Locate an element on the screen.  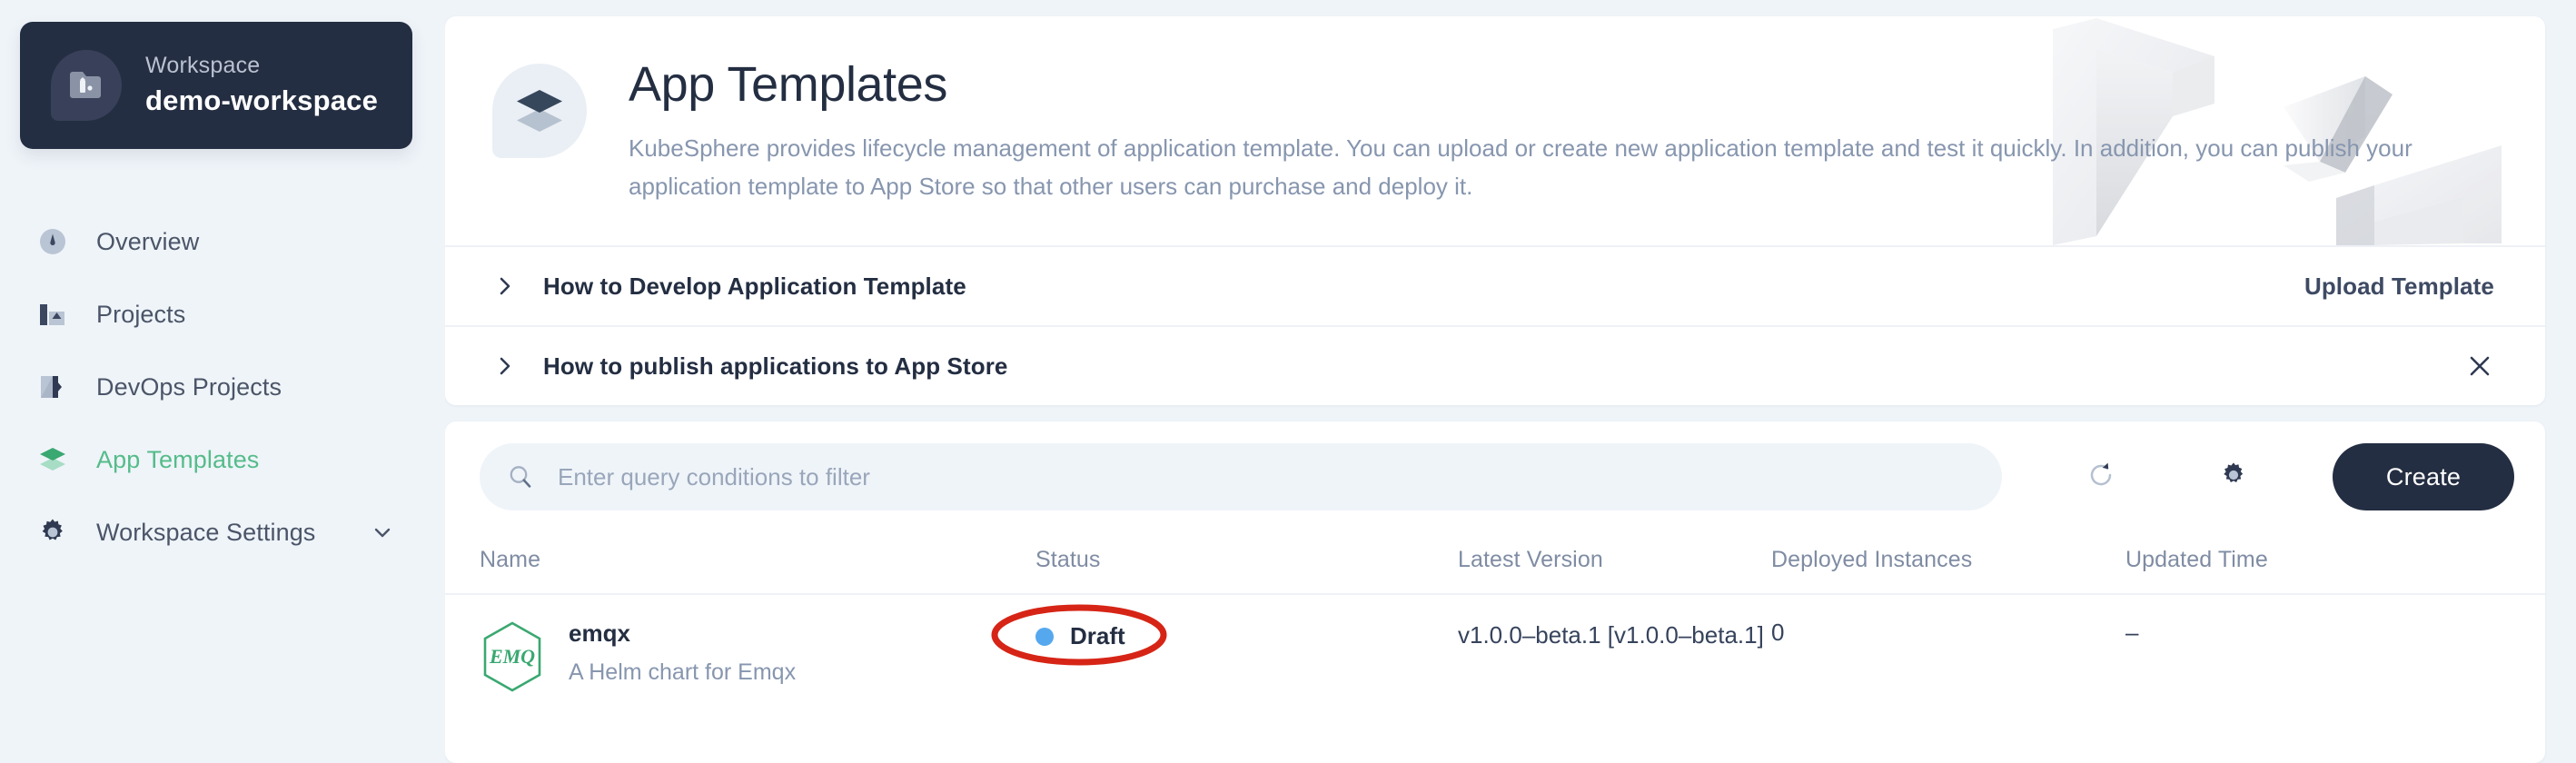
workspace-card: Workspace demo-workspace is located at coordinates (216, 85).